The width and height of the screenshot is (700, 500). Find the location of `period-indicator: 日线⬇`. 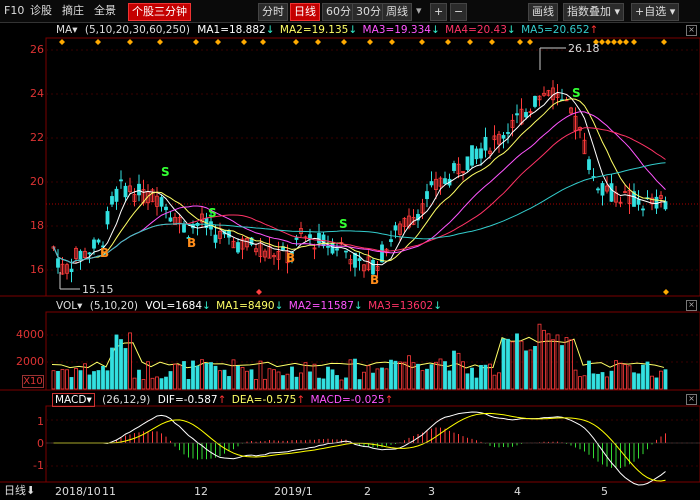

period-indicator: 日线⬇ is located at coordinates (19, 490).